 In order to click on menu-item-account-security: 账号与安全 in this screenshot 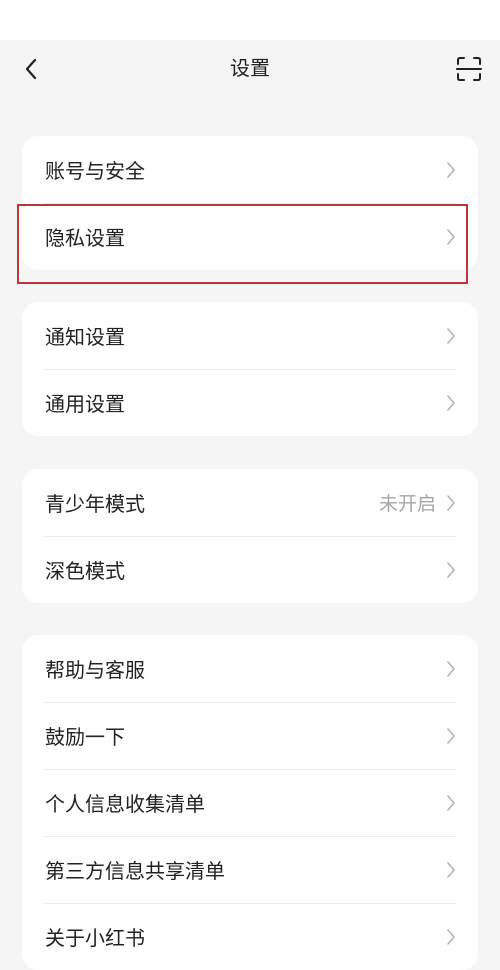, I will do `click(250, 169)`.